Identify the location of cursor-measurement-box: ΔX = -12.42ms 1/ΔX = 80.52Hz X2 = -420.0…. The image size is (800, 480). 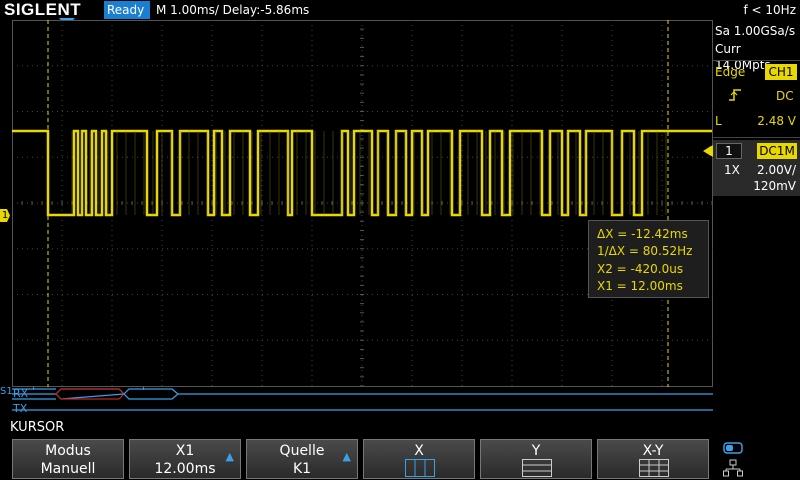
(648, 259).